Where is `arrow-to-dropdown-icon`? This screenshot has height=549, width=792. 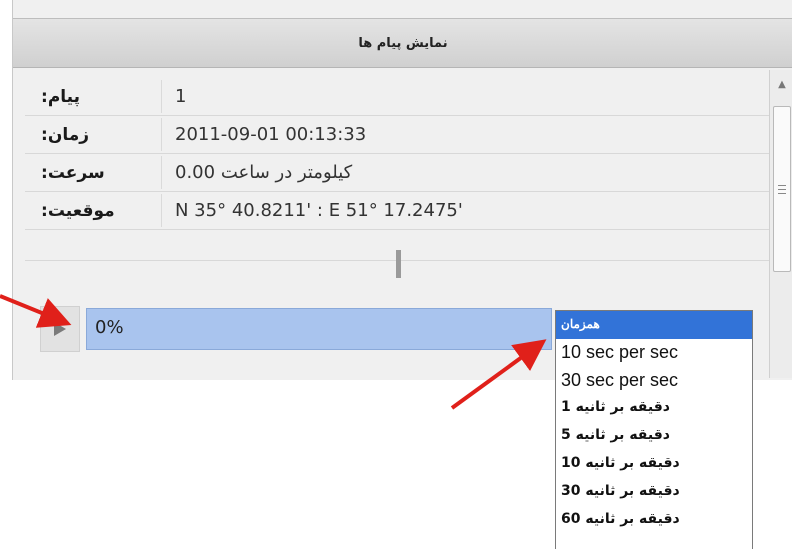
arrow-to-dropdown-icon is located at coordinates (498, 374).